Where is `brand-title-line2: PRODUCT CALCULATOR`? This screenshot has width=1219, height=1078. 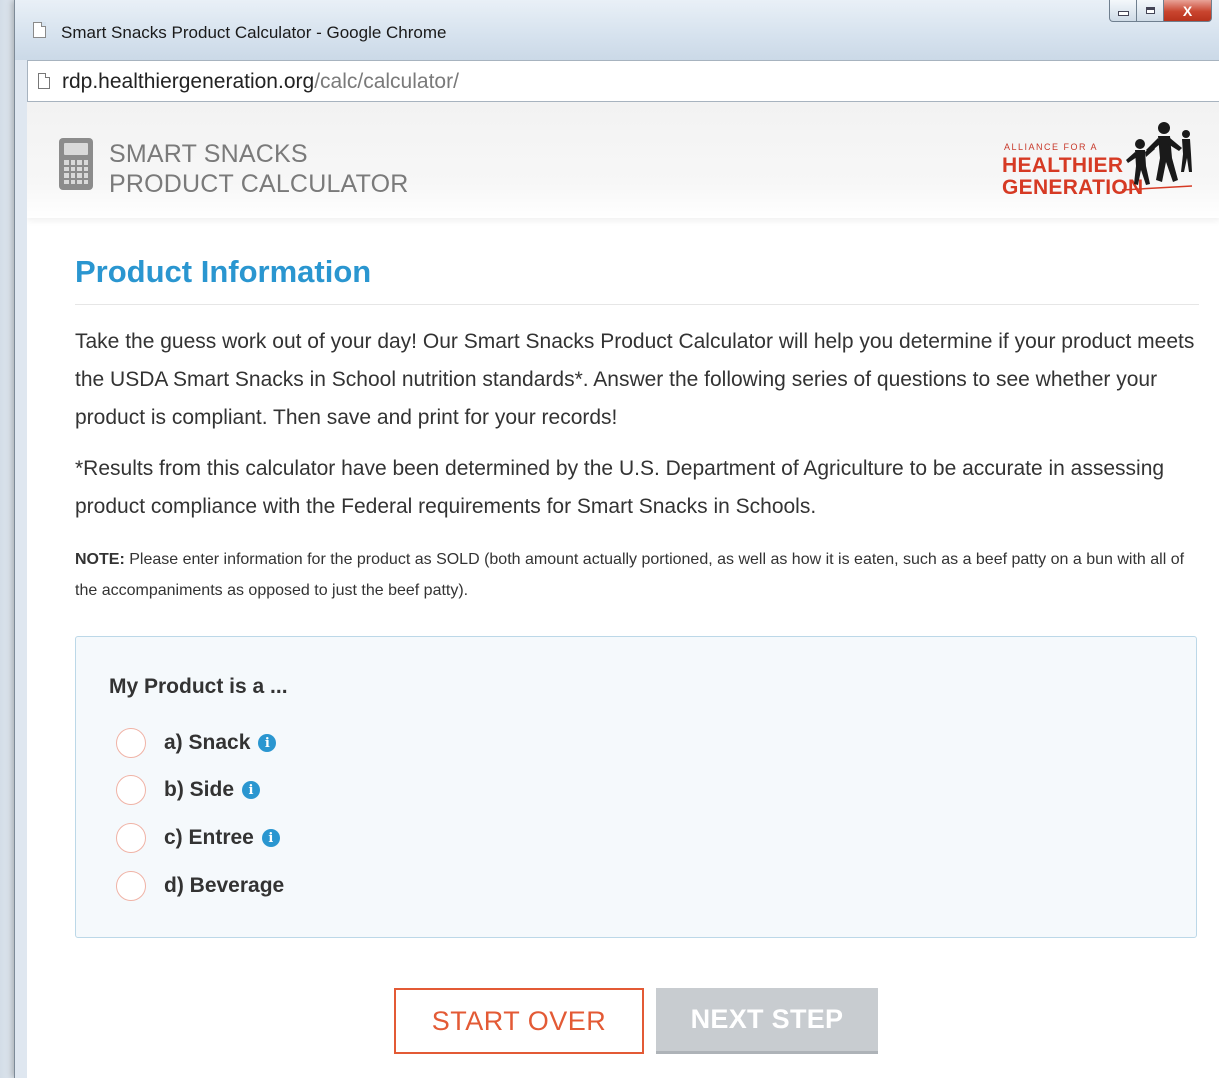
brand-title-line2: PRODUCT CALCULATOR is located at coordinates (259, 184).